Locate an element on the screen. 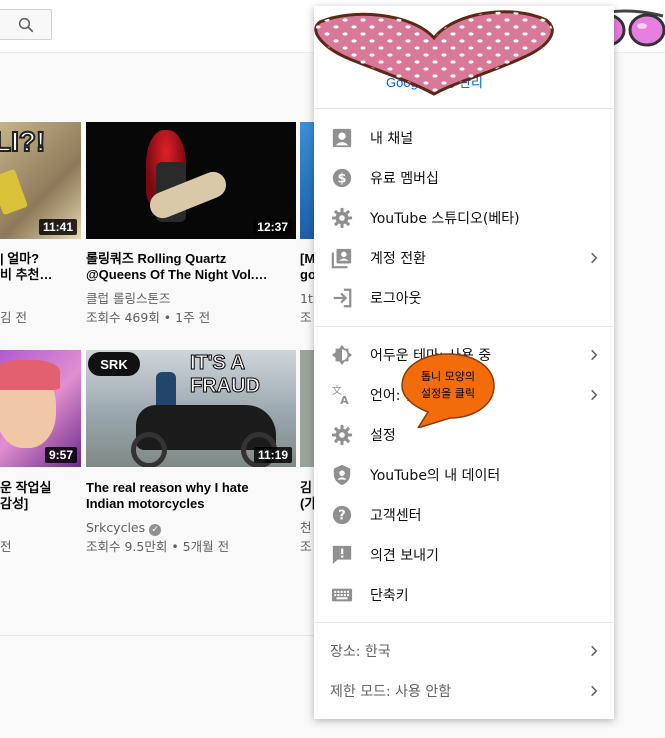  person-icon is located at coordinates (342, 138).